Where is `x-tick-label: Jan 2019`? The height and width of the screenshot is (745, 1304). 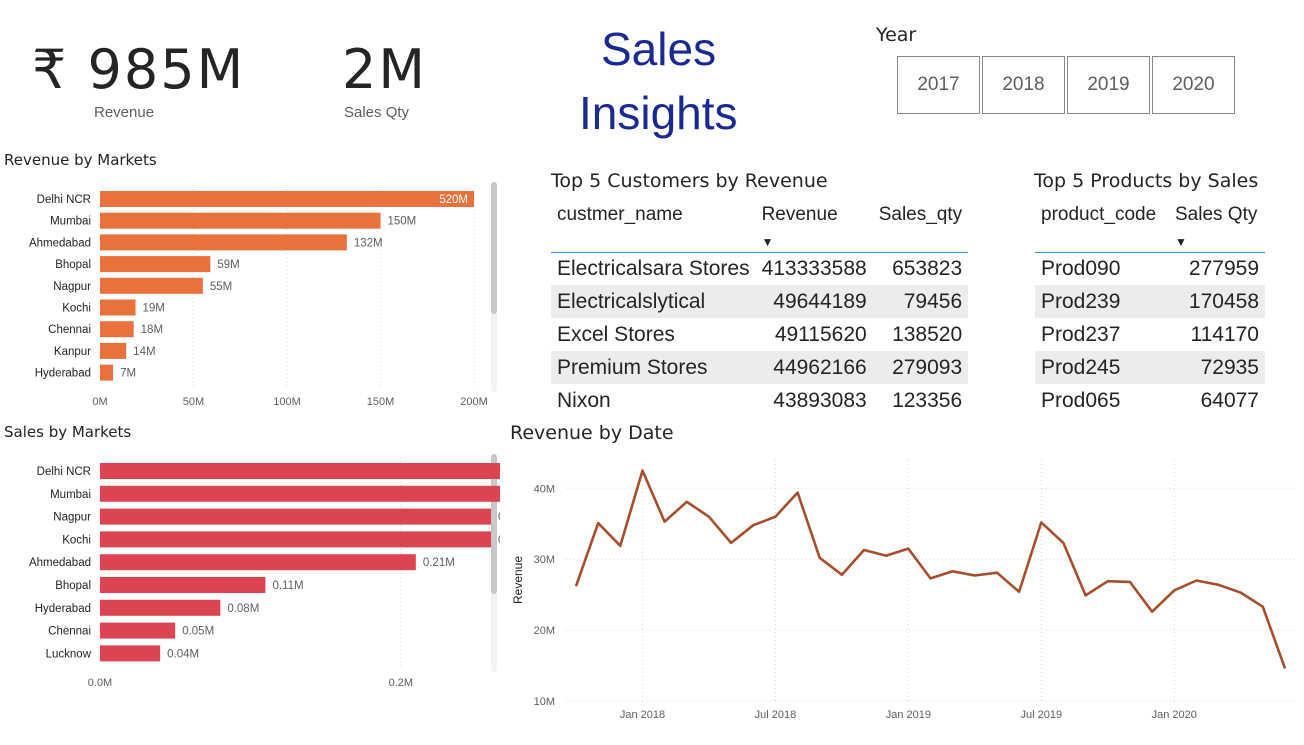 x-tick-label: Jan 2019 is located at coordinates (908, 715).